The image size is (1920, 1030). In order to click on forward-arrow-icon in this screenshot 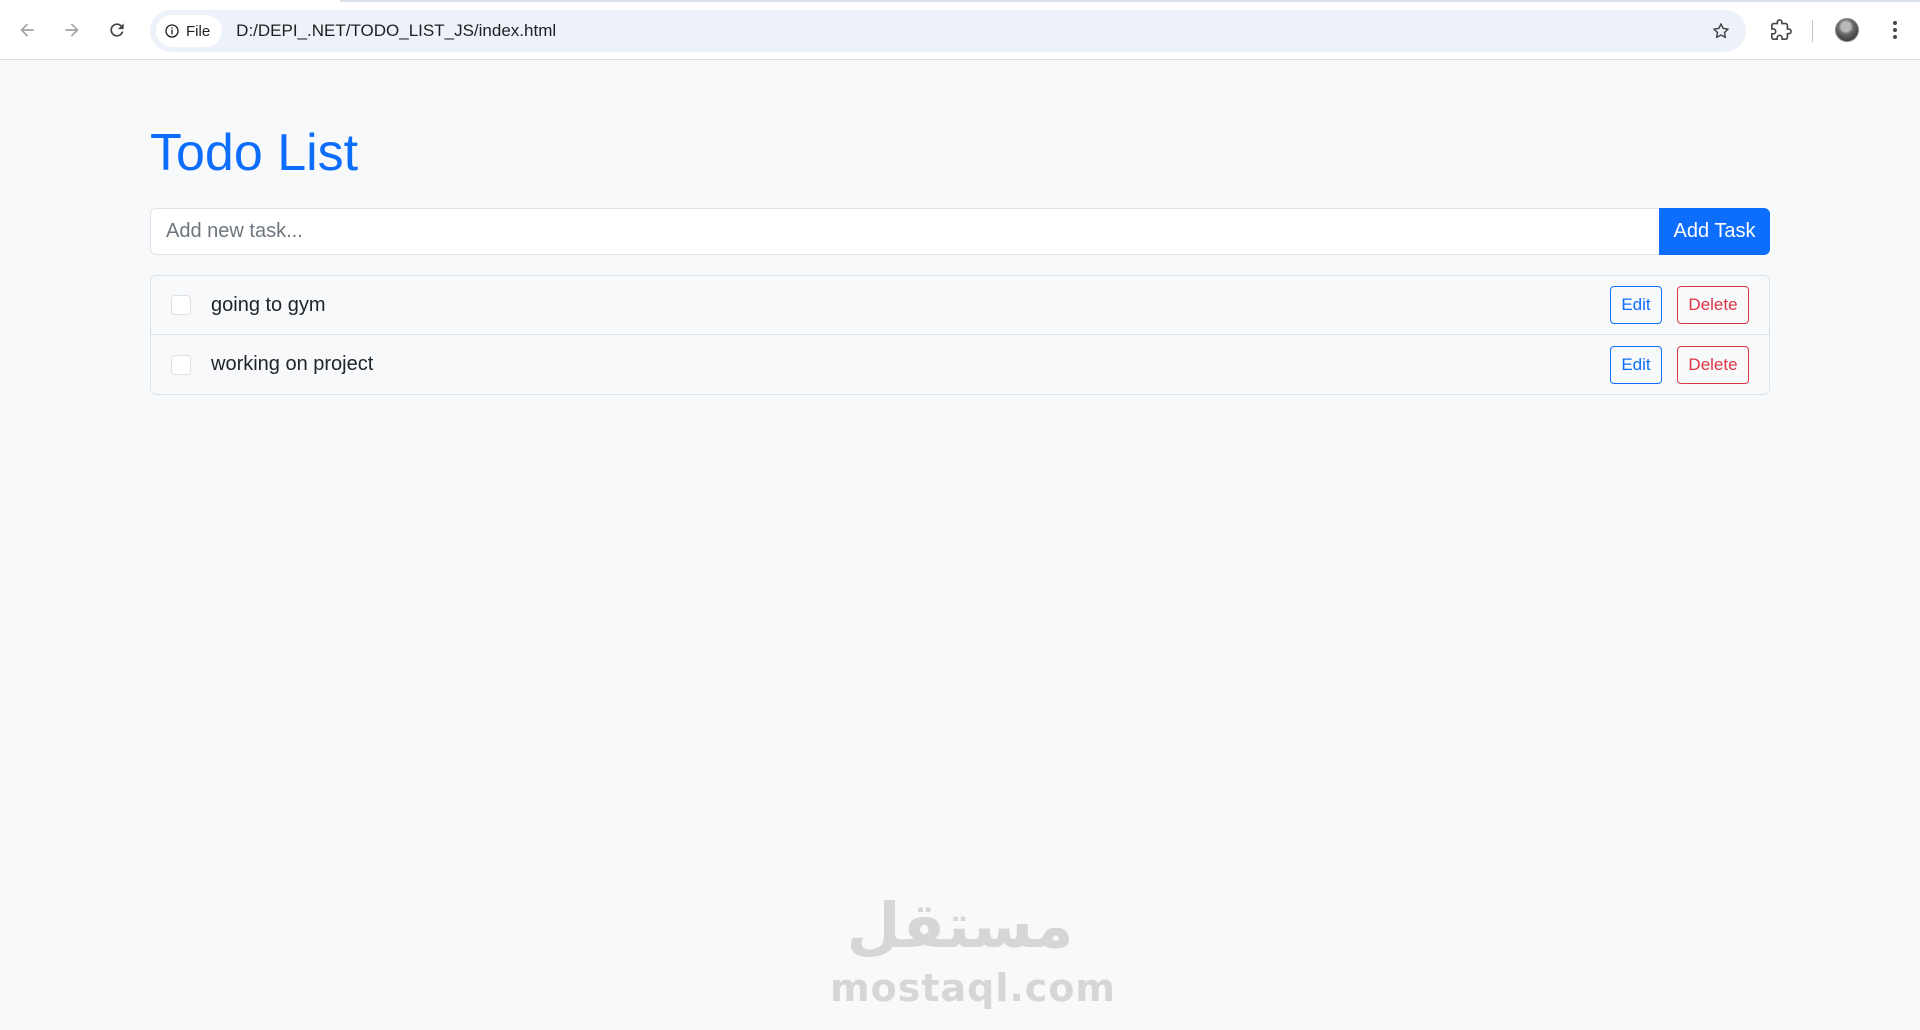, I will do `click(72, 30)`.